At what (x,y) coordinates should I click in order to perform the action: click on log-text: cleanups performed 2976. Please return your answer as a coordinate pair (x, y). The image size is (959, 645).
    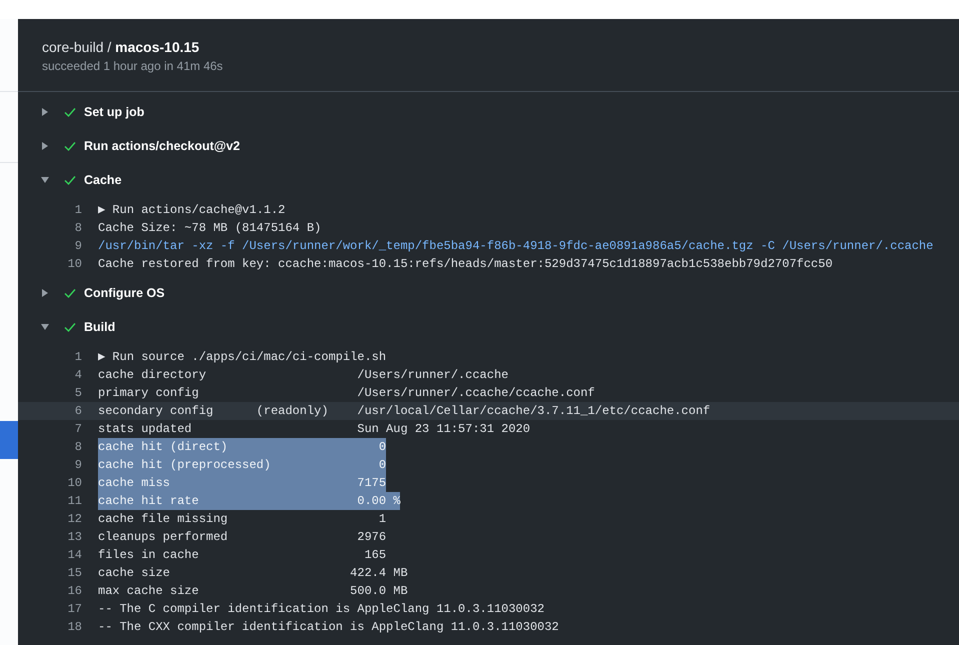
    Looking at the image, I should click on (242, 537).